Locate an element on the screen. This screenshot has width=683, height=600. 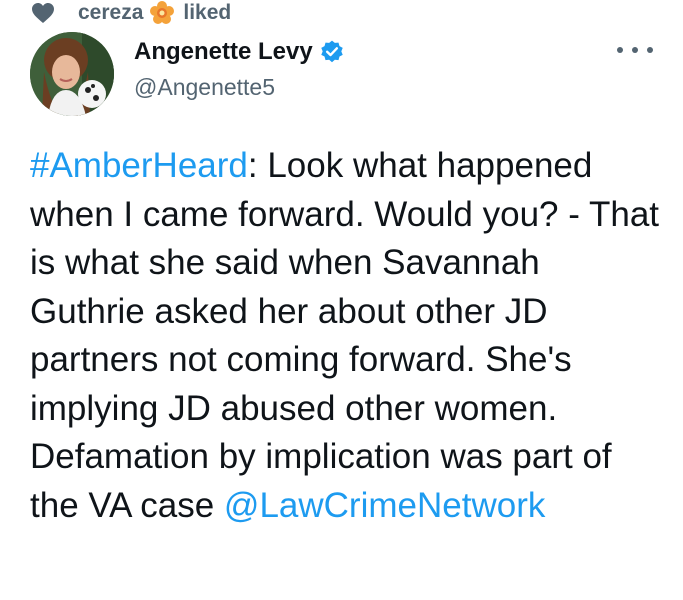
mention-link: @LawCrimeNetwork is located at coordinates (384, 505).